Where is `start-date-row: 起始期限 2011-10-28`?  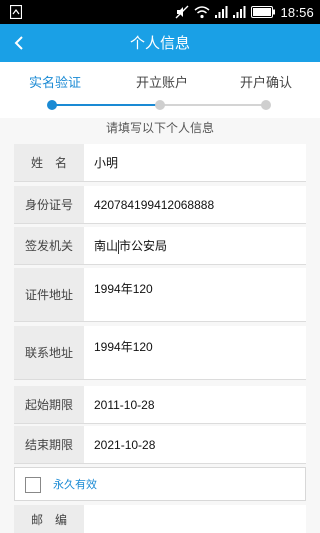
start-date-row: 起始期限 2011-10-28 is located at coordinates (160, 405).